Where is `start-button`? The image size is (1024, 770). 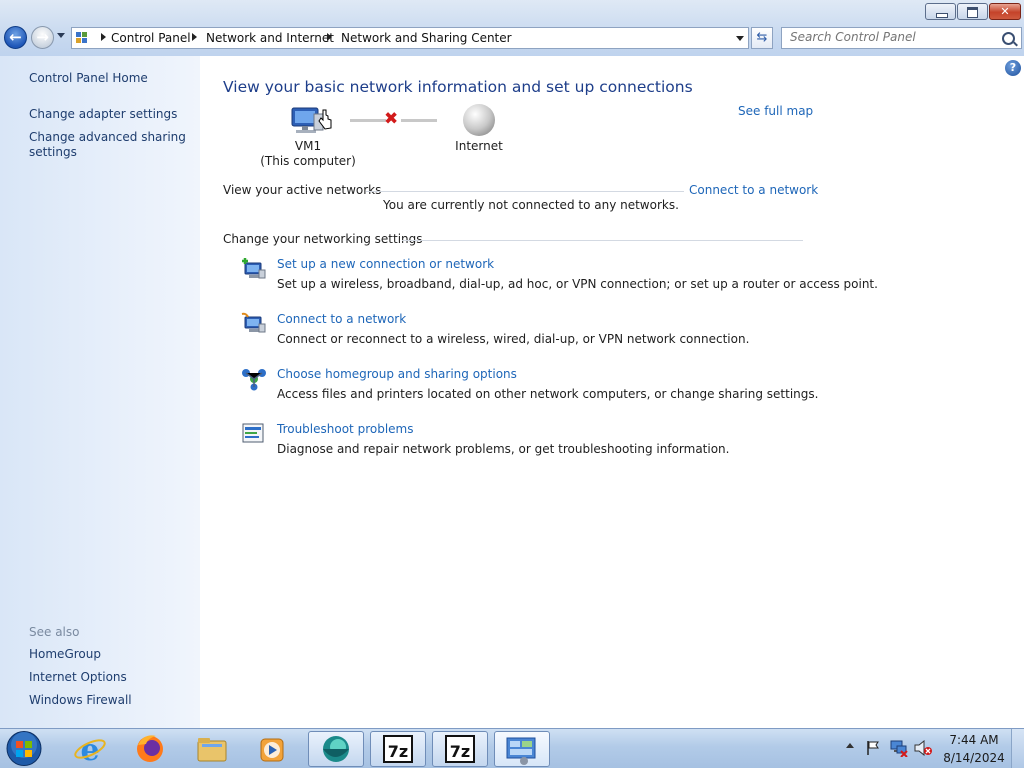 start-button is located at coordinates (24, 748).